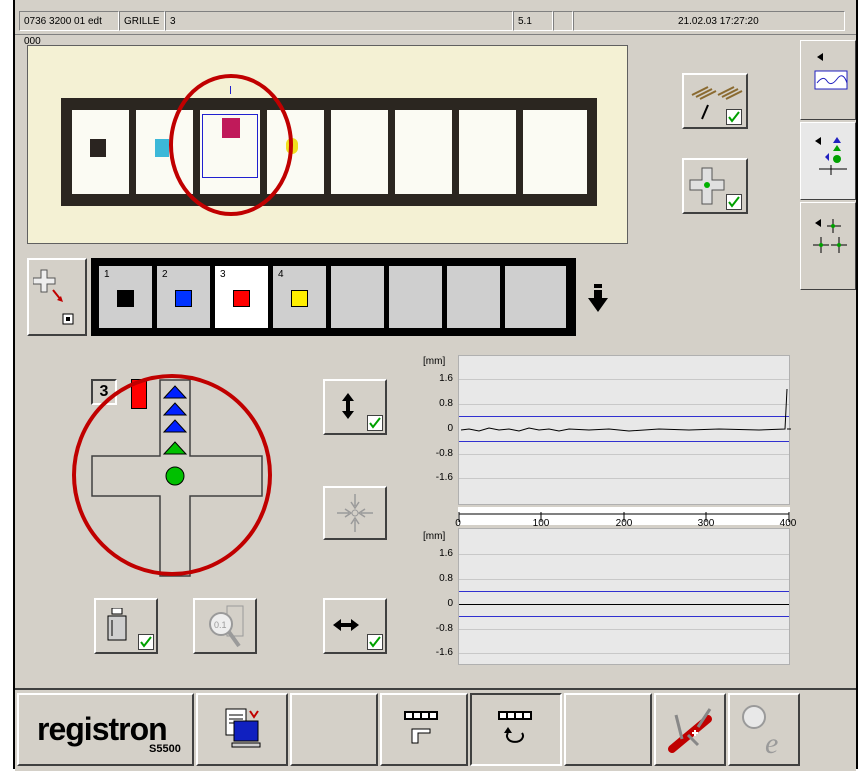 The image size is (865, 771). Describe the element at coordinates (831, 71) in the screenshot. I see `eye-wave-icon` at that location.